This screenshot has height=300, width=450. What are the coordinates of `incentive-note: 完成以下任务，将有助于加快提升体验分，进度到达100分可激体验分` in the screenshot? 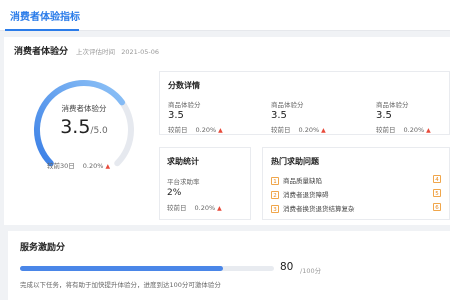 It's located at (120, 285).